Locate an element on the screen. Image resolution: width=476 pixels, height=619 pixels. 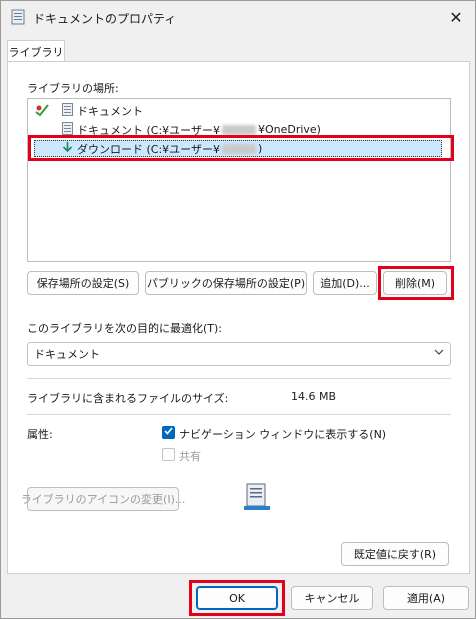
chevron-down-icon is located at coordinates (439, 353).